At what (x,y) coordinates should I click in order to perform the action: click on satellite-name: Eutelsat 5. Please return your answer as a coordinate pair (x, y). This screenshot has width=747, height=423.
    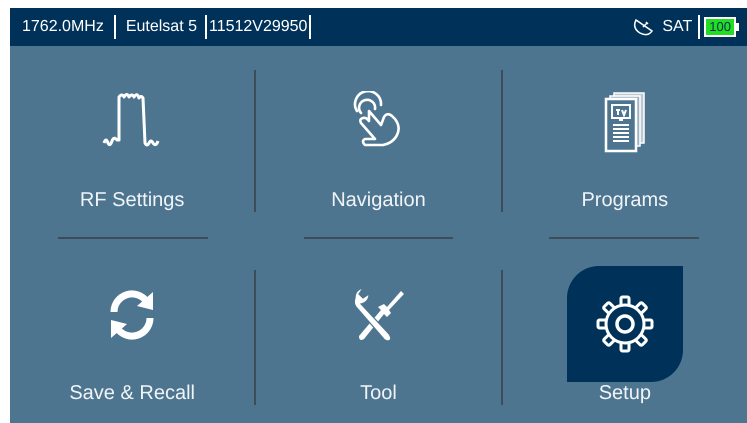
    Looking at the image, I should click on (161, 27).